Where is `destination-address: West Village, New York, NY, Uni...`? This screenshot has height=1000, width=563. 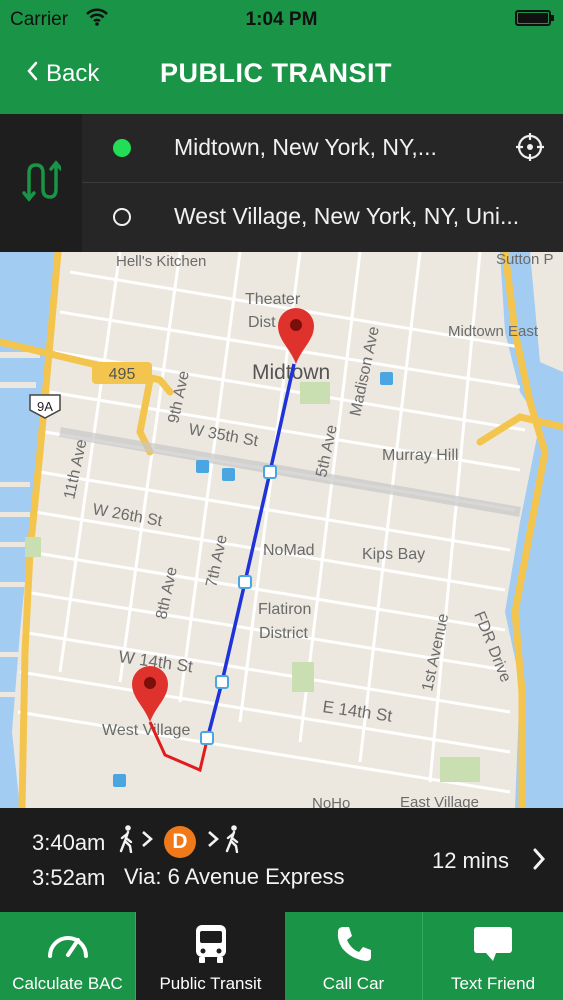 destination-address: West Village, New York, NY, Uni... is located at coordinates (347, 216).